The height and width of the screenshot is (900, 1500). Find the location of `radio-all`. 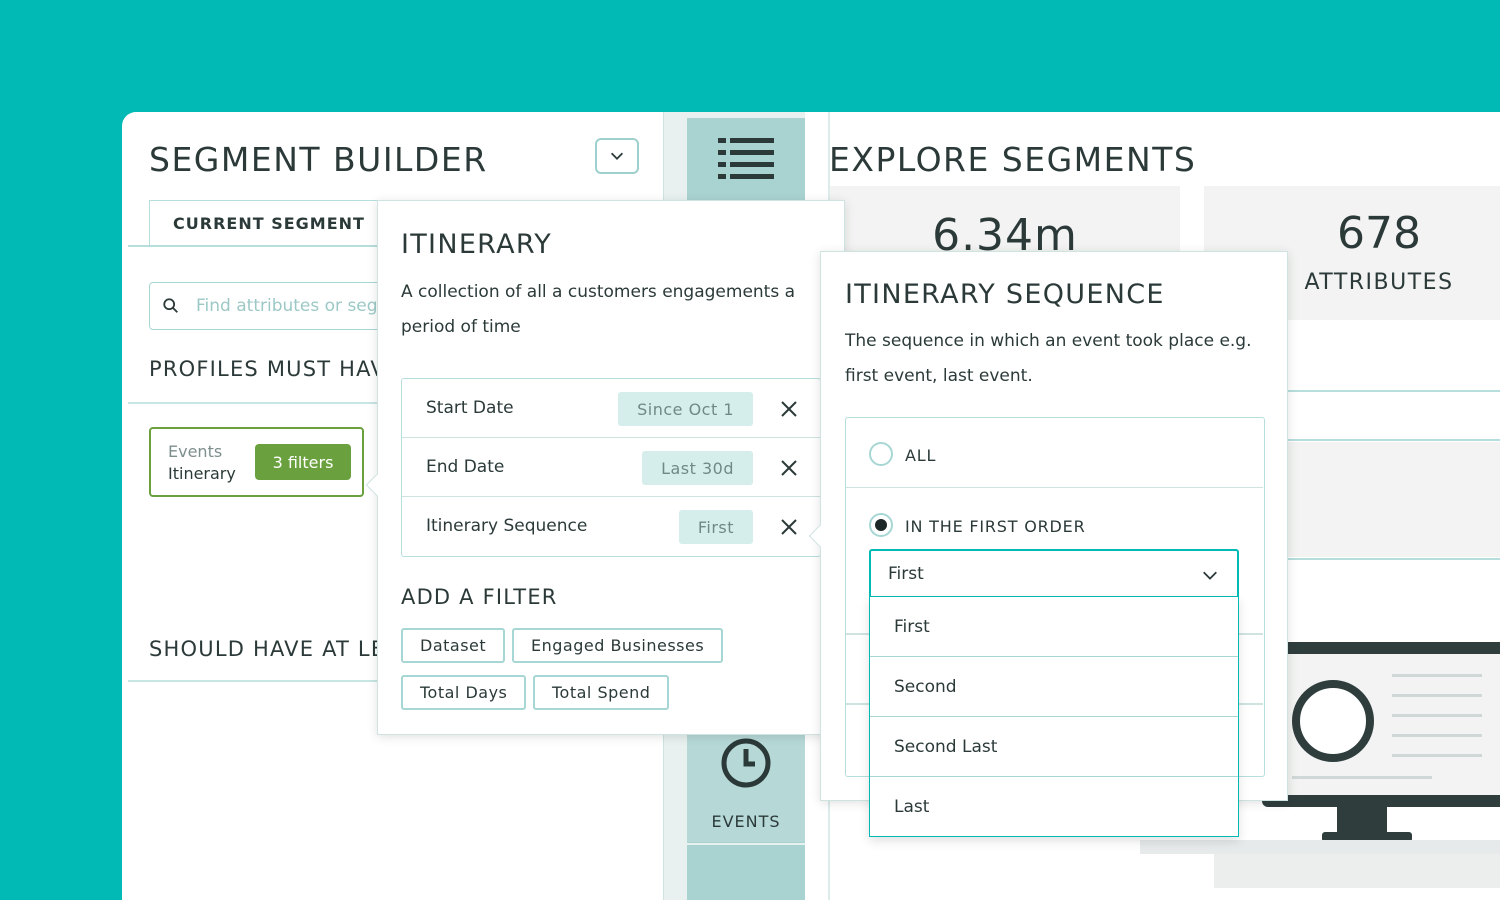

radio-all is located at coordinates (881, 454).